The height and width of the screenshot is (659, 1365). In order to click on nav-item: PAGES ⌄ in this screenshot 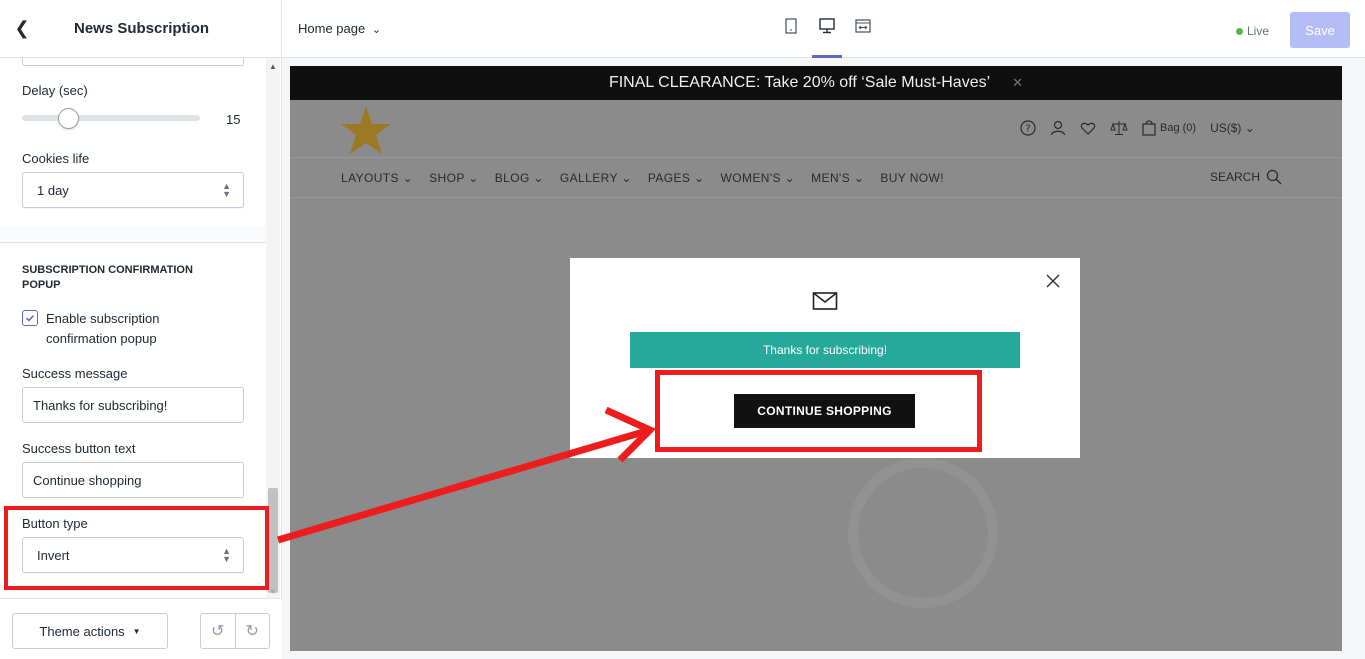, I will do `click(676, 178)`.